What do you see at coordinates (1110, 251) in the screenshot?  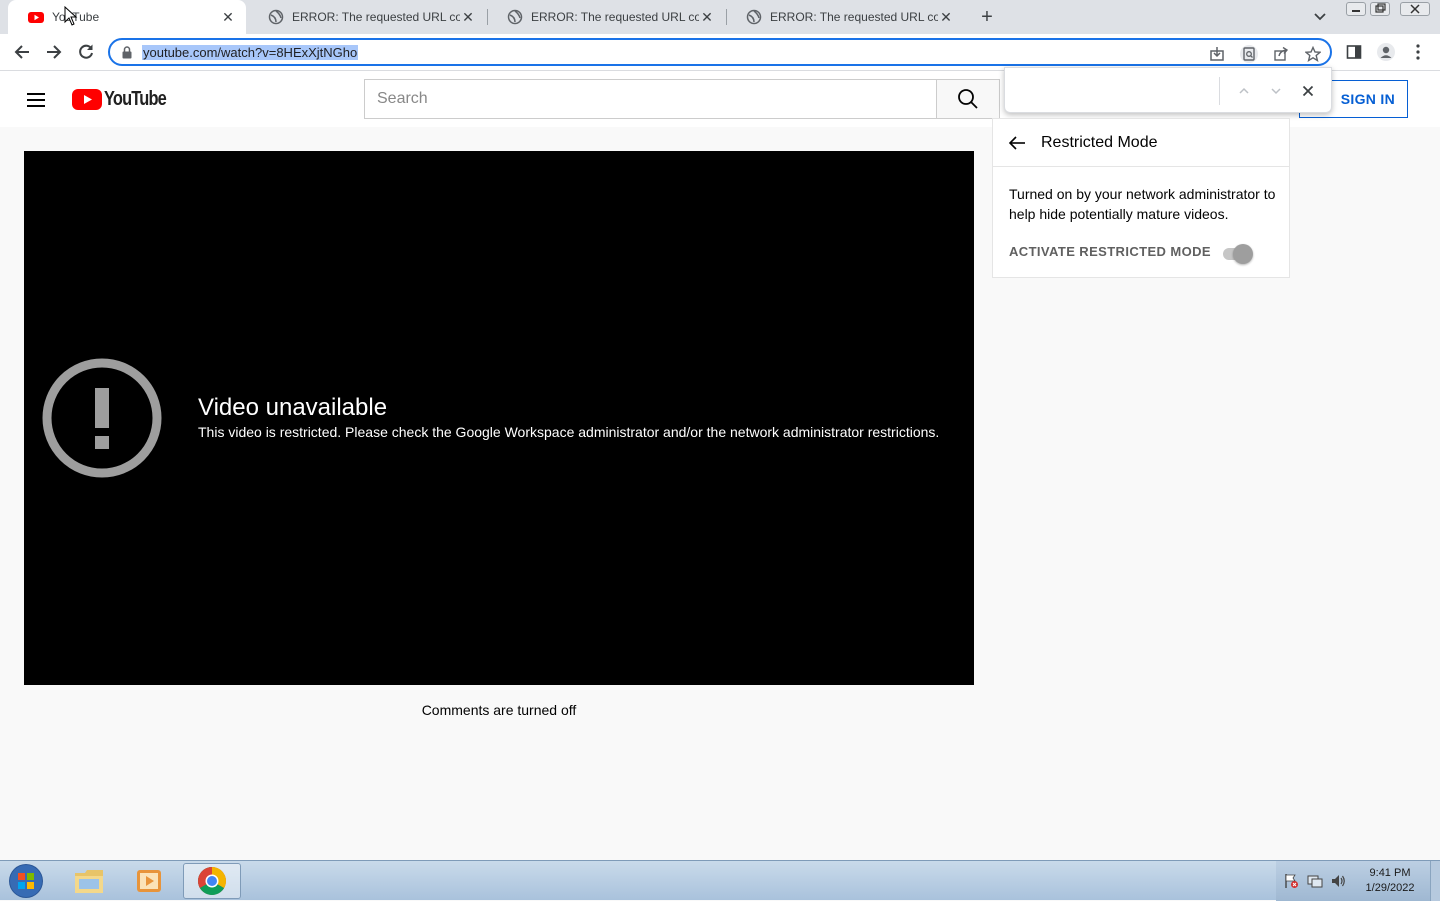 I see `restricted-mode-toggle-label: ACTIVATE RESTRICTED MODE` at bounding box center [1110, 251].